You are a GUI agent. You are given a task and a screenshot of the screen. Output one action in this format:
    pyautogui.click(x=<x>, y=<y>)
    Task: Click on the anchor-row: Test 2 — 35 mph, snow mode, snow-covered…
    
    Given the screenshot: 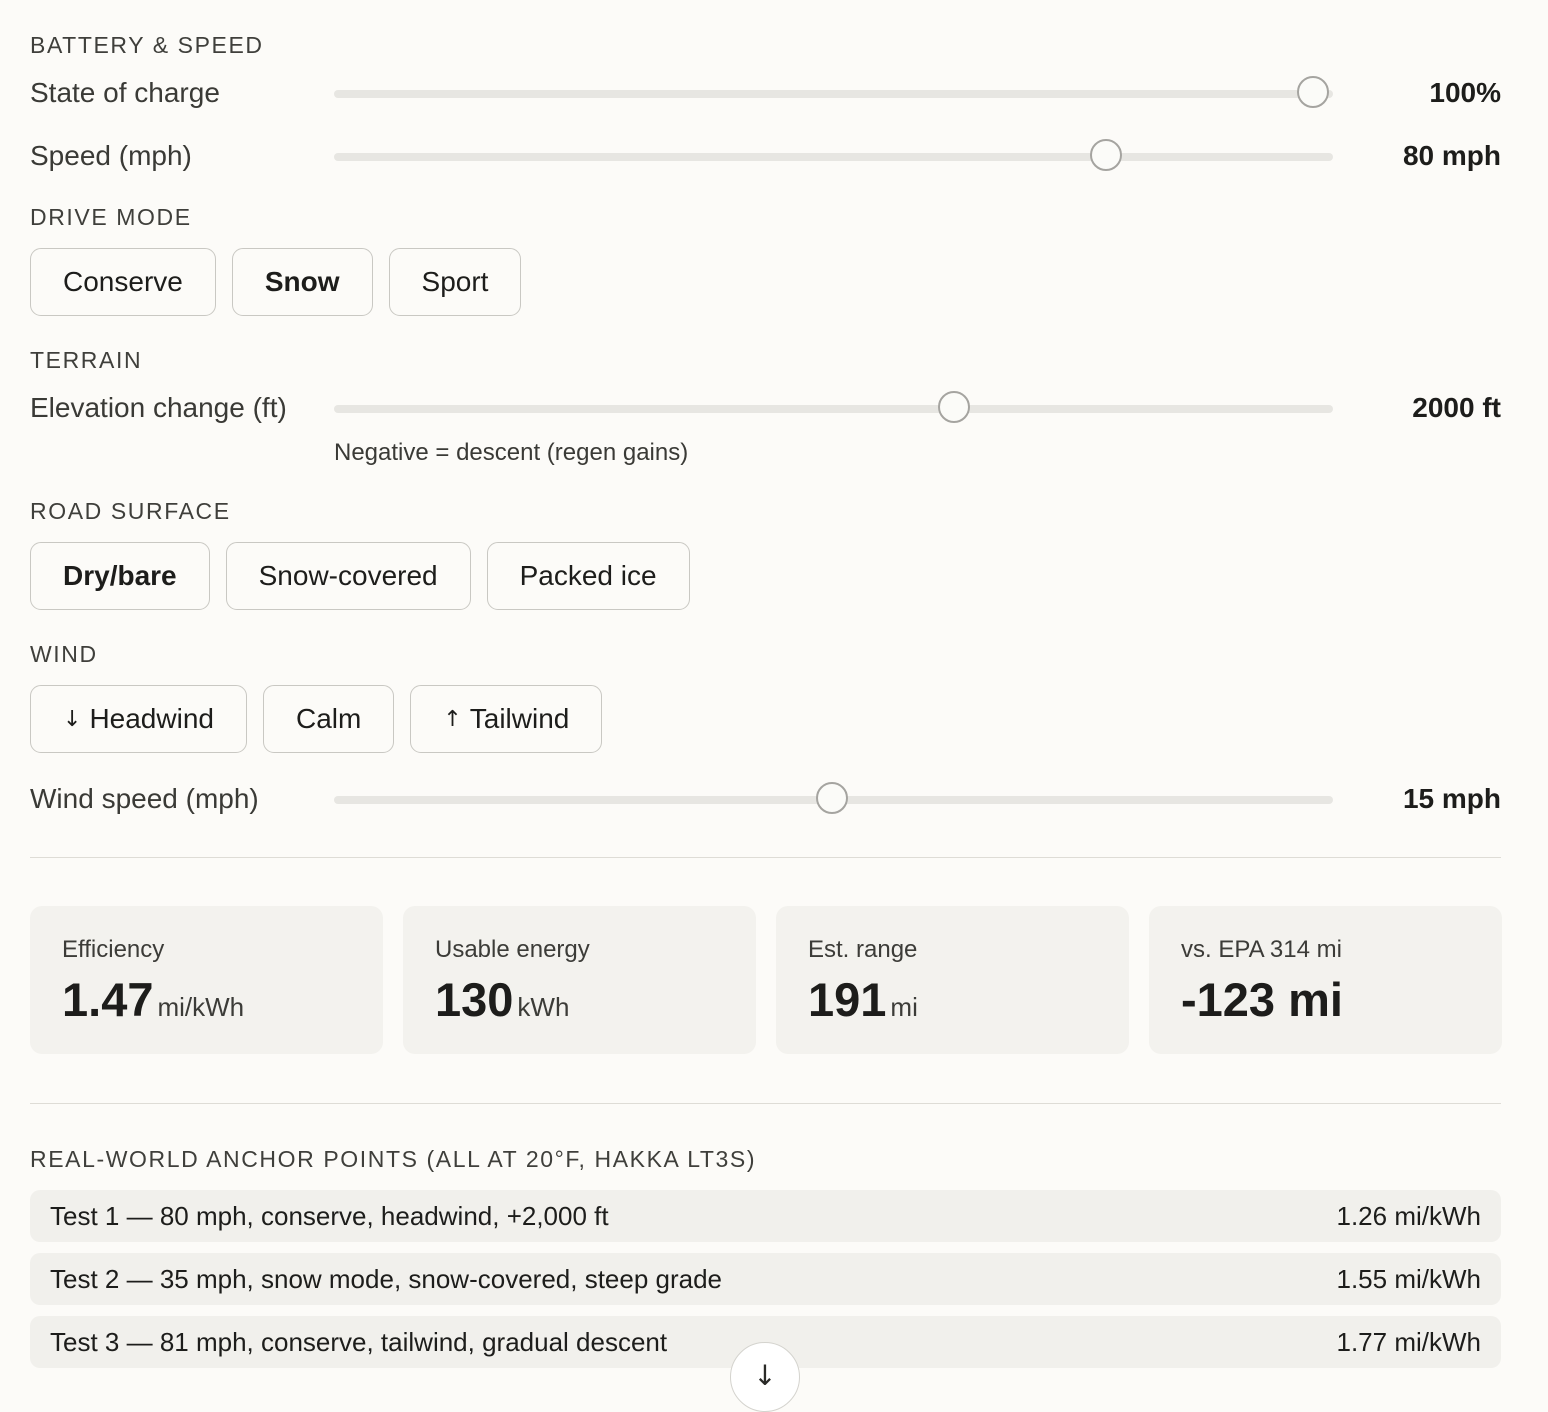 What is the action you would take?
    pyautogui.click(x=765, y=1279)
    